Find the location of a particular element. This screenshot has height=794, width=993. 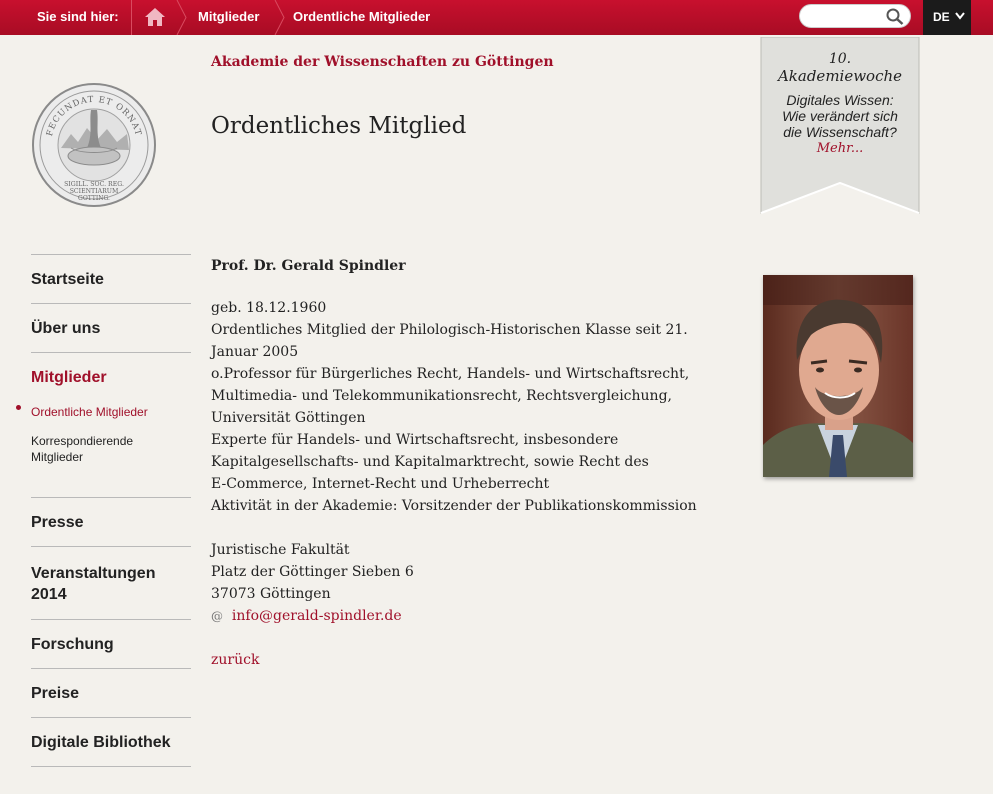

ribbon-text-line: Digitales Wissen: is located at coordinates (840, 100).